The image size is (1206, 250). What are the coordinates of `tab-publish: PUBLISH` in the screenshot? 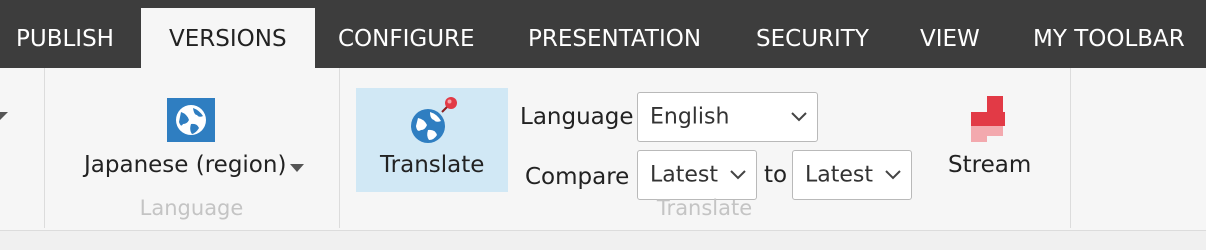 It's located at (65, 38).